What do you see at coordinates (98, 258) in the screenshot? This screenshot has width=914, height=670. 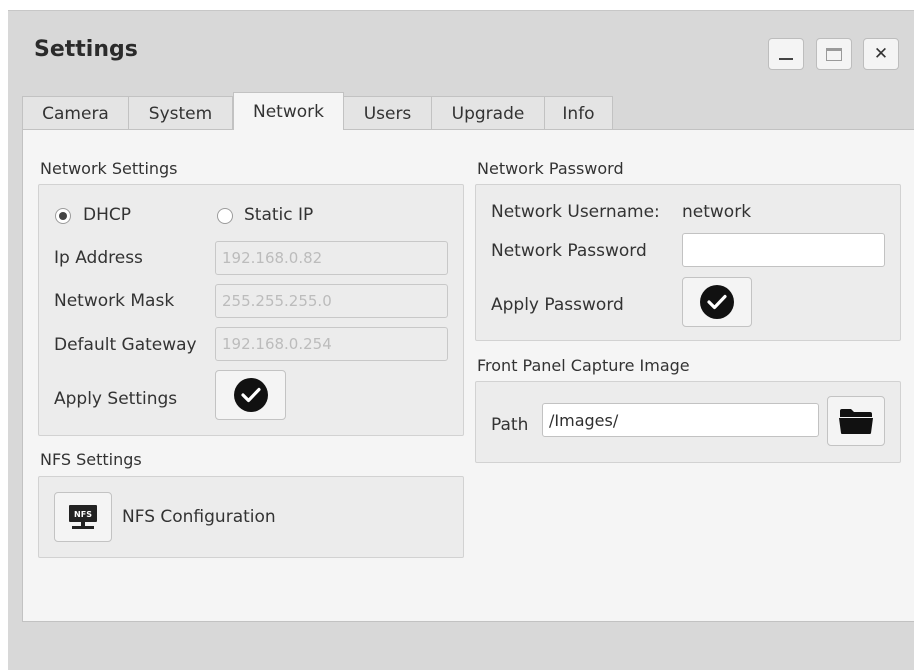 I see `ip-address-label: Ip Address` at bounding box center [98, 258].